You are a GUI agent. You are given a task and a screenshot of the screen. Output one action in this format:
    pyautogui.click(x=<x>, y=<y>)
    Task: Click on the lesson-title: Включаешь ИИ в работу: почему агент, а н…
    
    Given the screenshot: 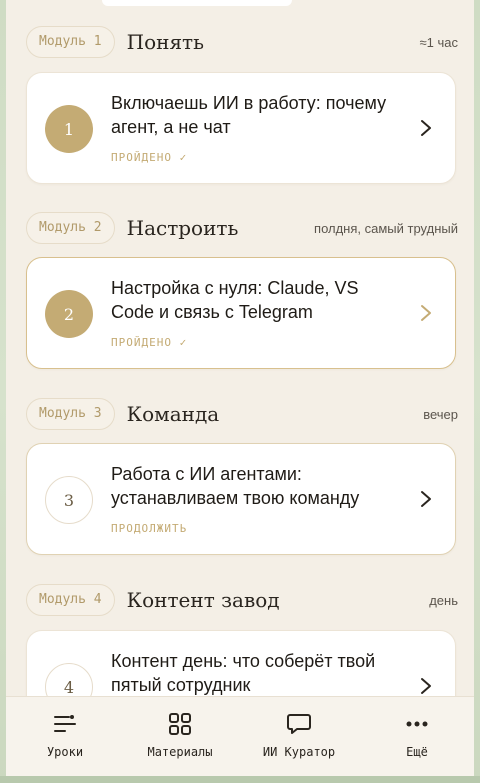 What is the action you would take?
    pyautogui.click(x=249, y=115)
    